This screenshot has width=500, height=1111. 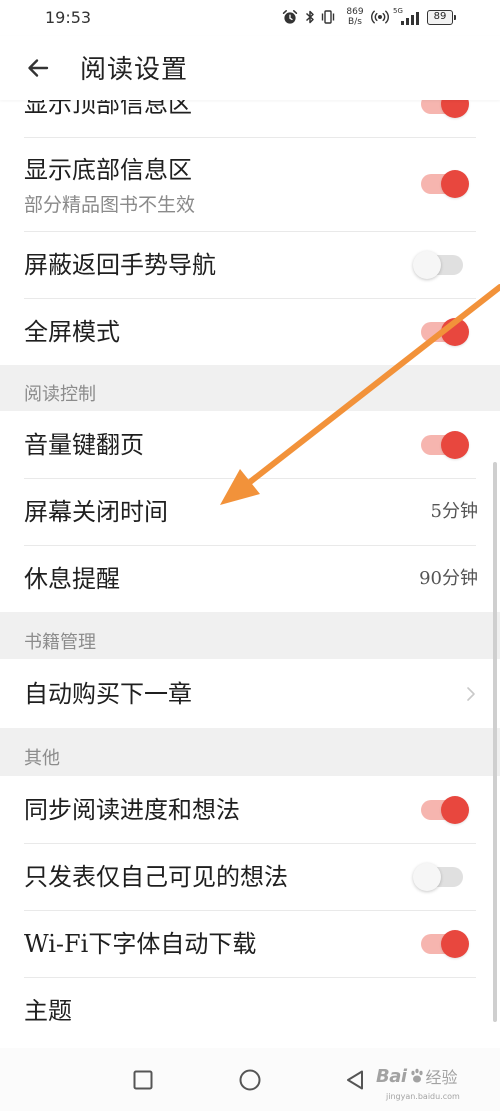 I want to click on setting-row-show-top-info: 显示顶部信息区, so click(x=250, y=118).